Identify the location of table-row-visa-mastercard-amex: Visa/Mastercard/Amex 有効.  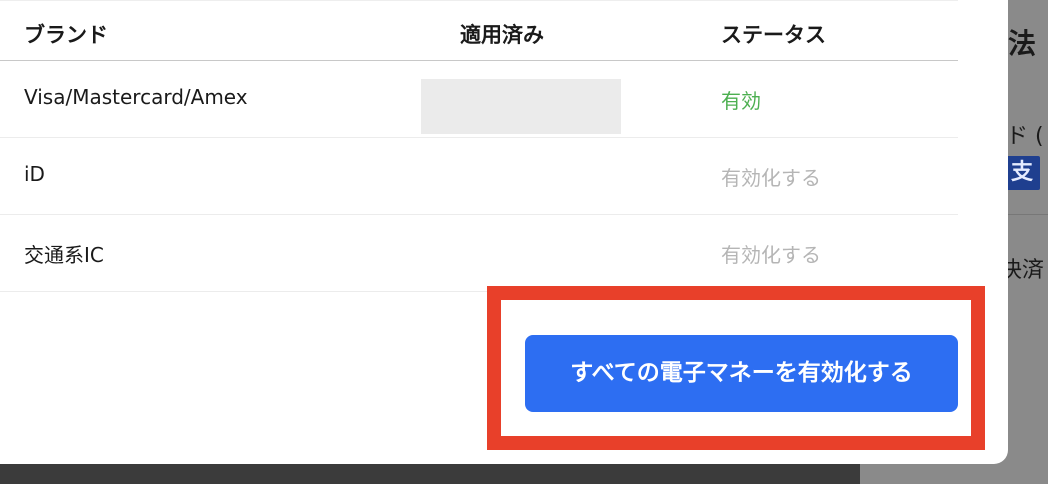
(479, 99).